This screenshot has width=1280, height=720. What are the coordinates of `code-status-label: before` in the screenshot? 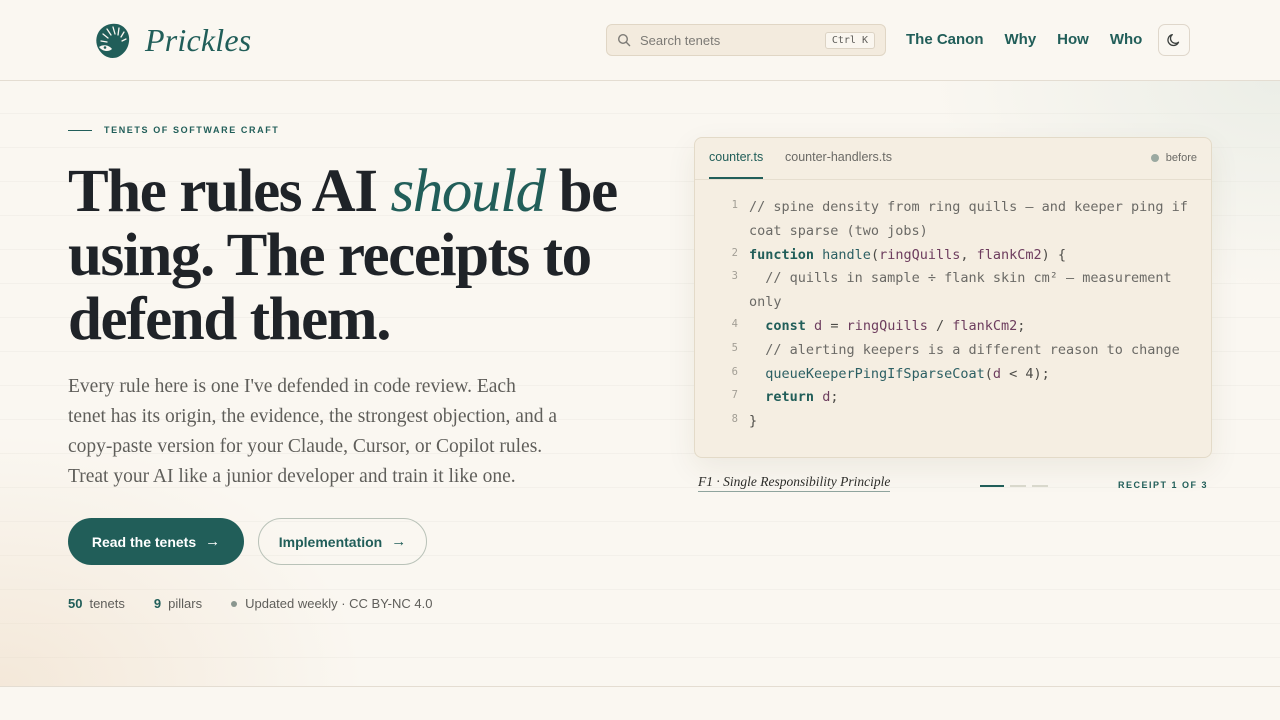 It's located at (1181, 158).